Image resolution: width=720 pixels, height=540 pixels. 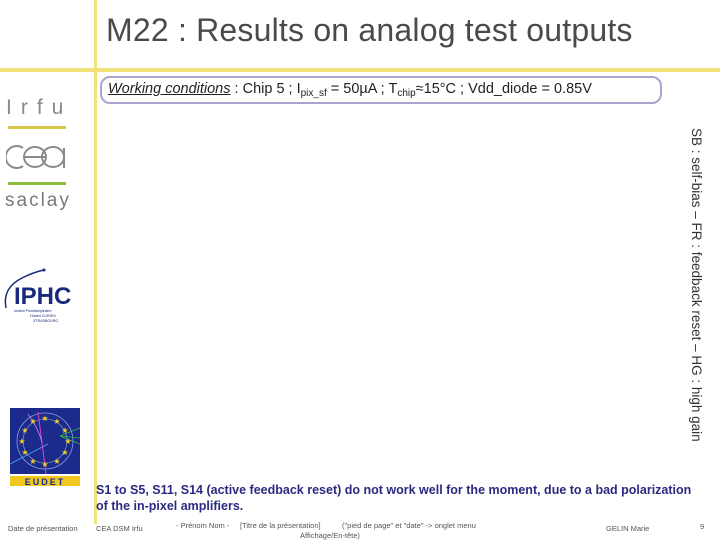 What do you see at coordinates (42, 296) in the screenshot?
I see `iphc-logo-text: IPHC` at bounding box center [42, 296].